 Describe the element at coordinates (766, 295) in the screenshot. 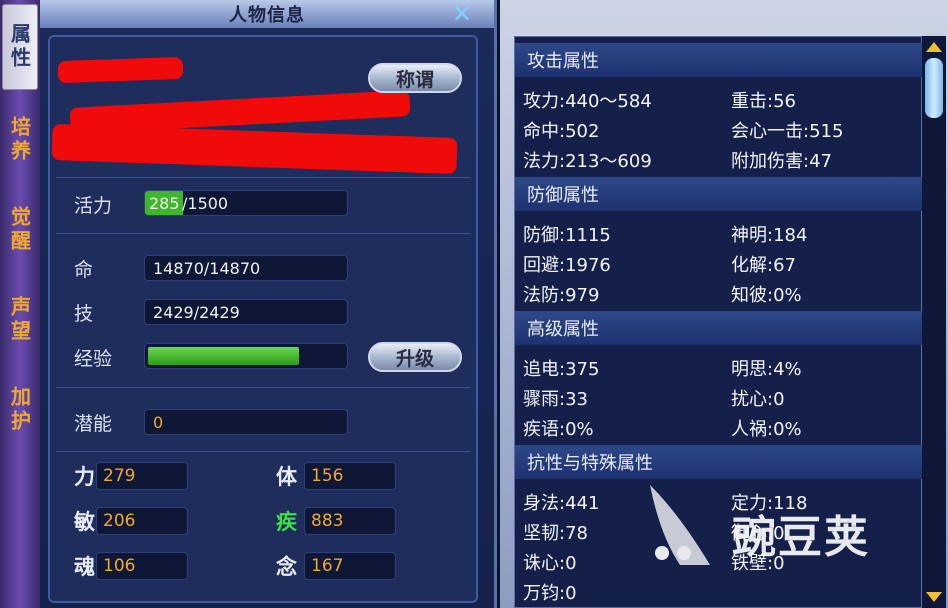

I see `attr-item: 知彼:0%` at that location.